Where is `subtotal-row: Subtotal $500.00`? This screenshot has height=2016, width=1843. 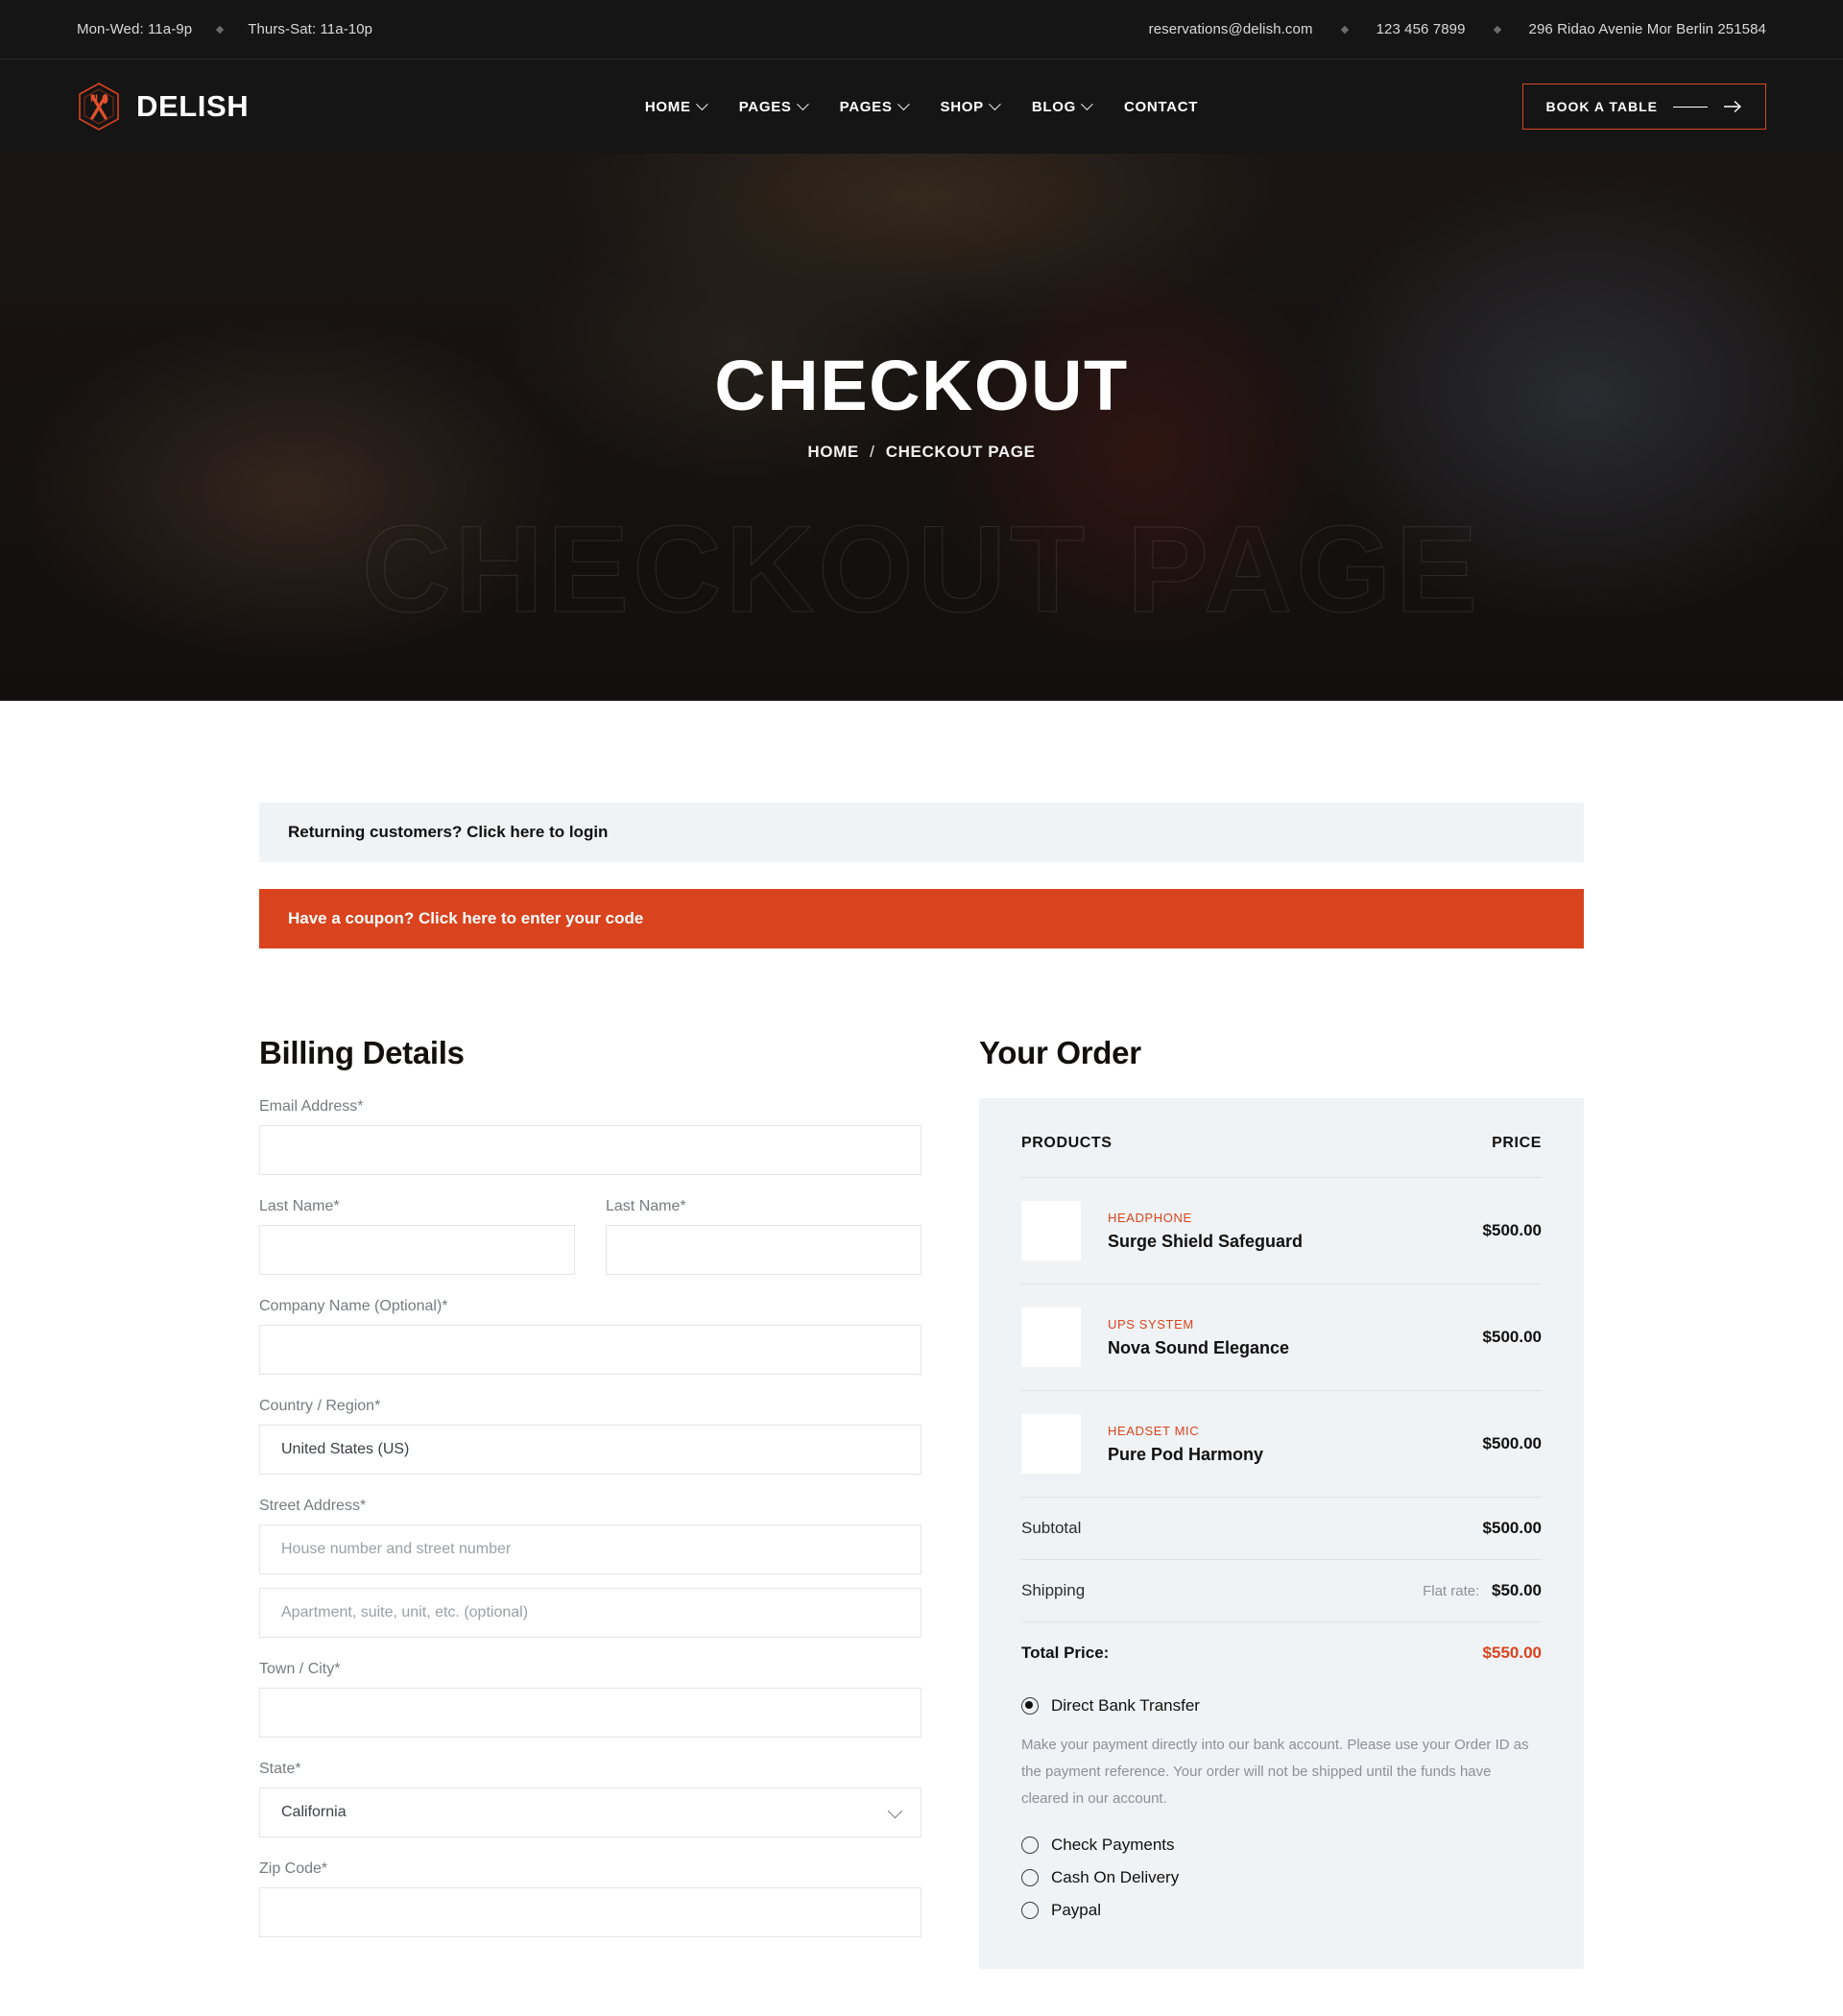 subtotal-row: Subtotal $500.00 is located at coordinates (1281, 1529).